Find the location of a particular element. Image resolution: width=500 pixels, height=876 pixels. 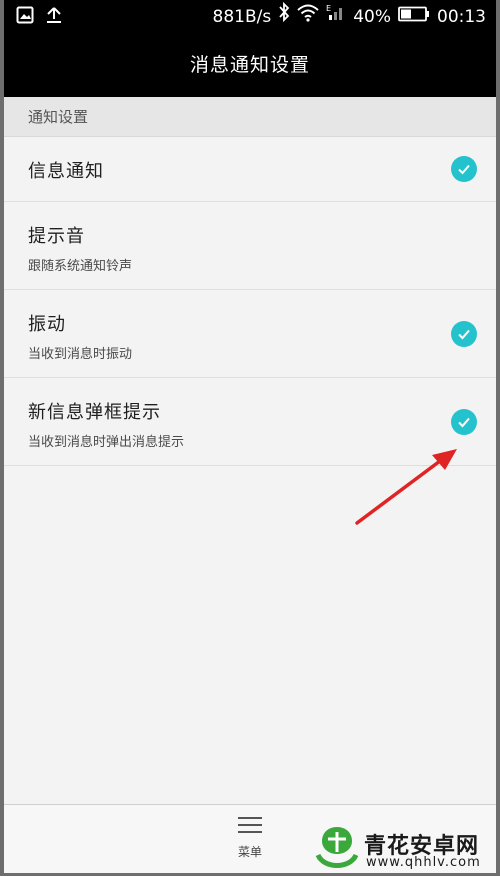

image-icon is located at coordinates (25, 17).